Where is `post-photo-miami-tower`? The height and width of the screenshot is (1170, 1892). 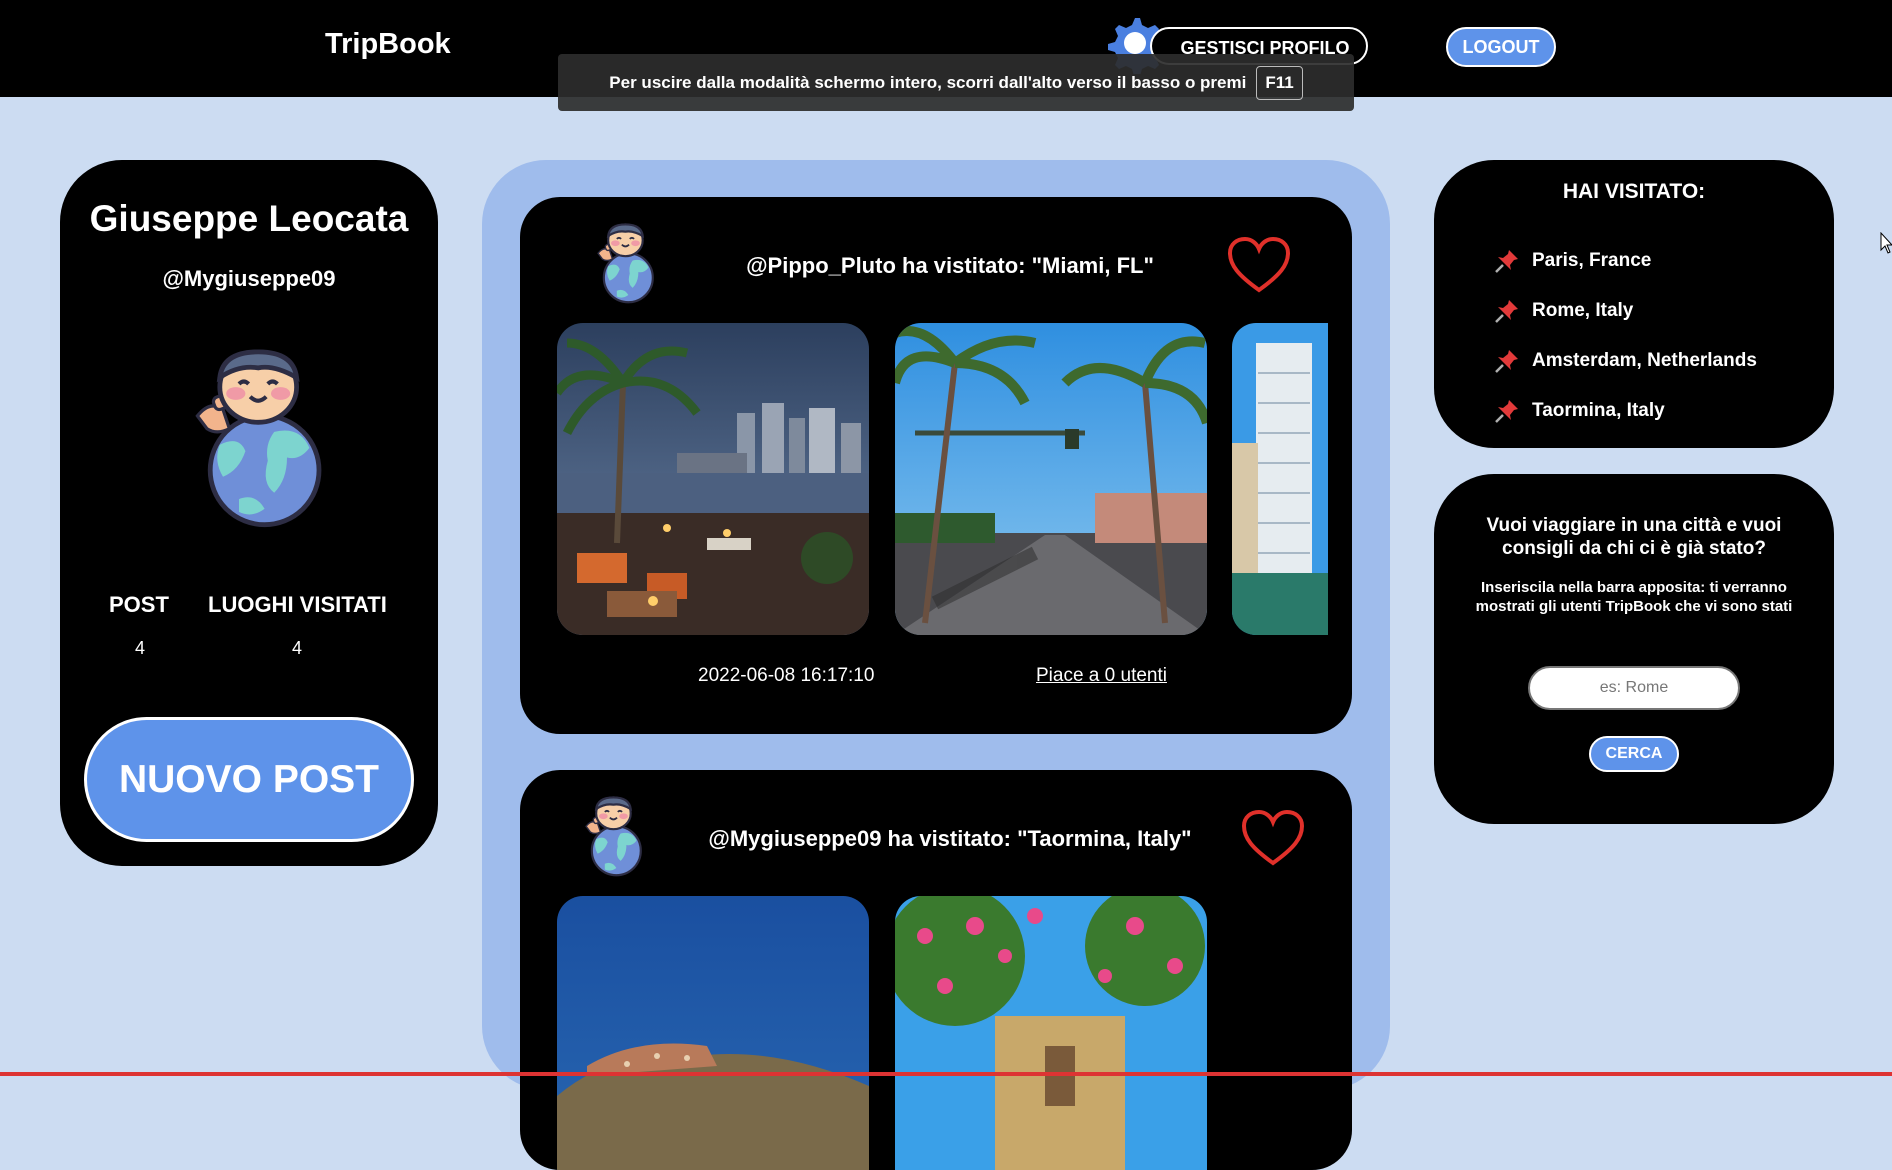
post-photo-miami-tower is located at coordinates (1280, 479).